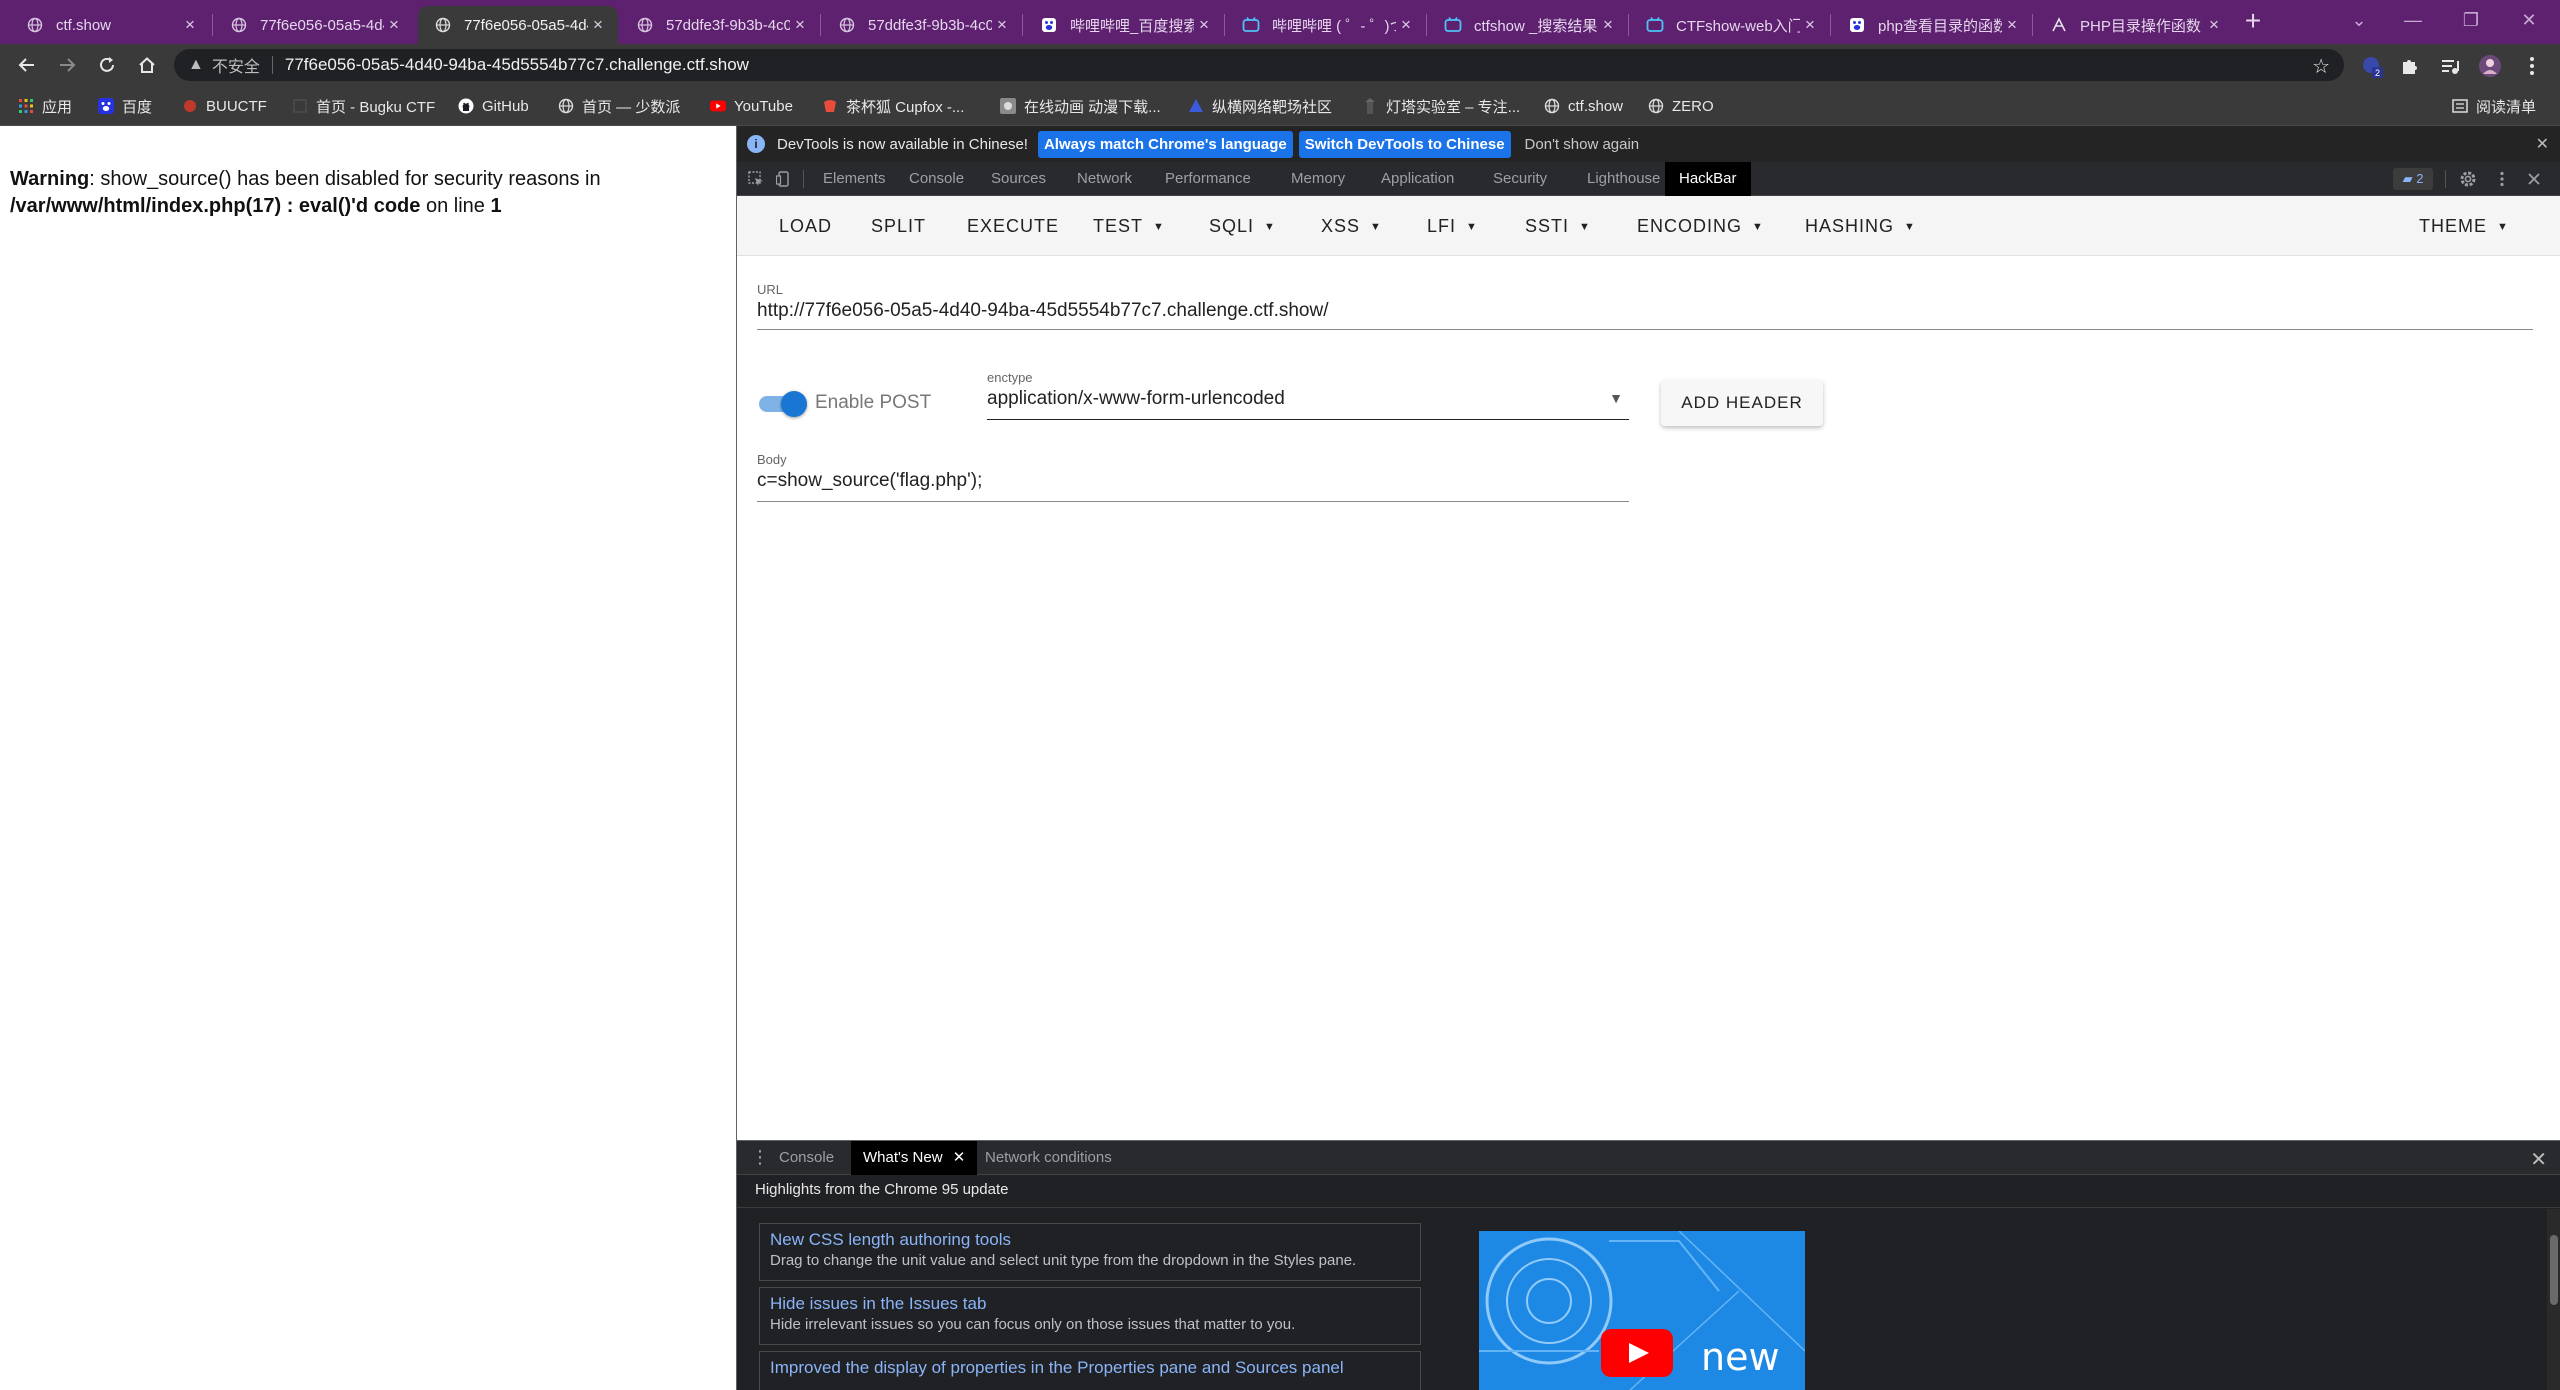 The image size is (2560, 1390). Describe the element at coordinates (1260, 106) in the screenshot. I see `bookmark-range: 纵横网络靶场社区` at that location.